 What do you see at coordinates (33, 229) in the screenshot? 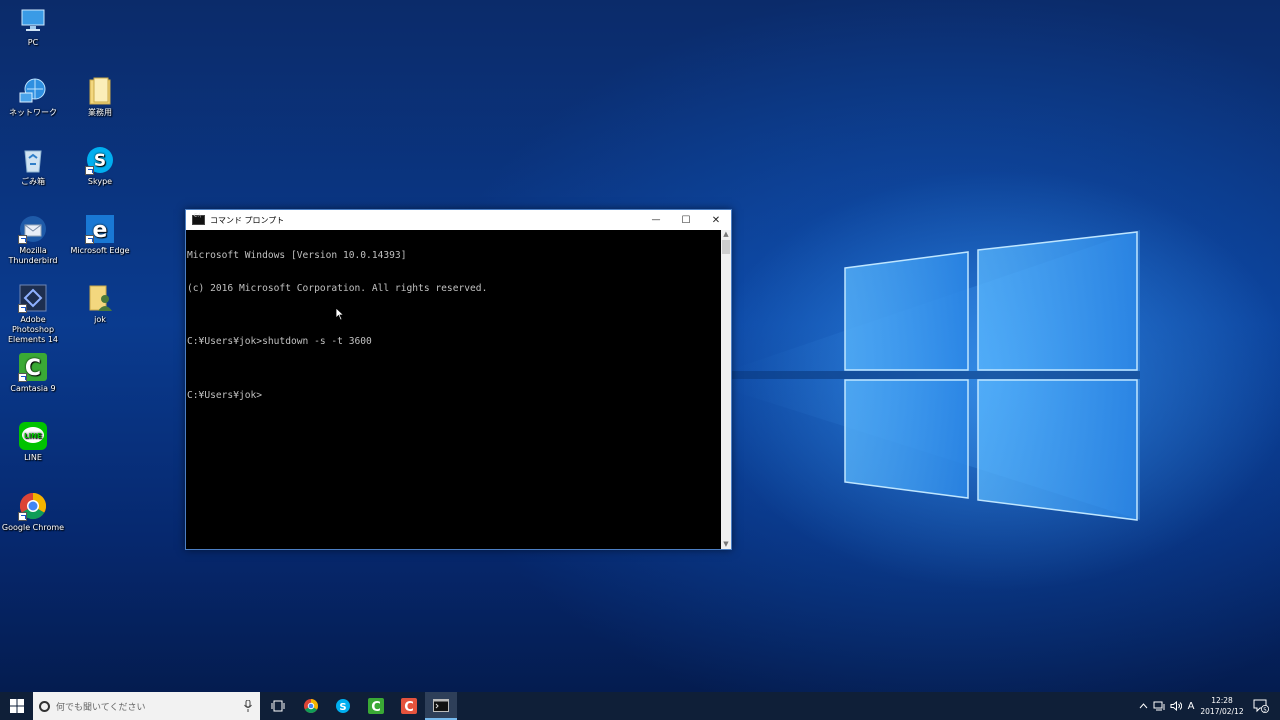
I see `thunderbird-icon` at bounding box center [33, 229].